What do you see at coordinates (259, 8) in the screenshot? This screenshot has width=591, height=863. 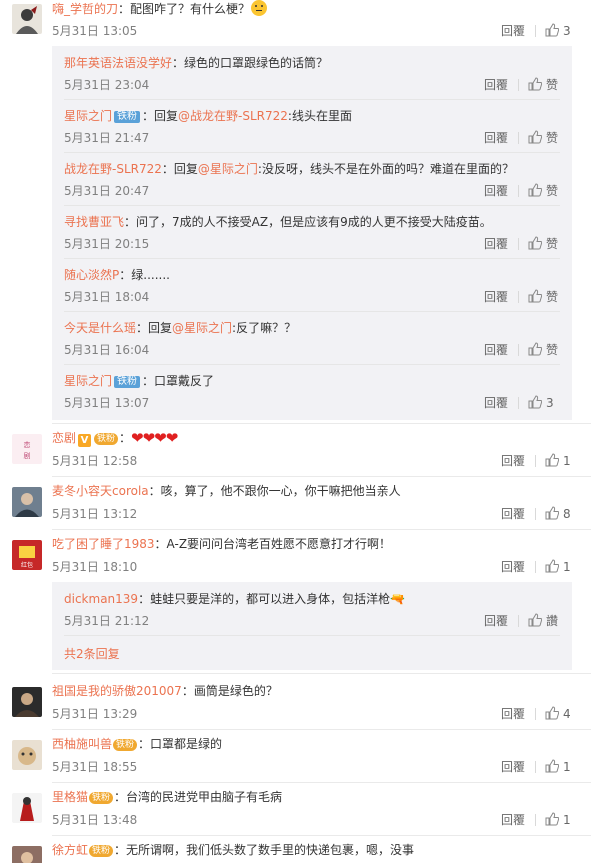 I see `thinking-face-icon` at bounding box center [259, 8].